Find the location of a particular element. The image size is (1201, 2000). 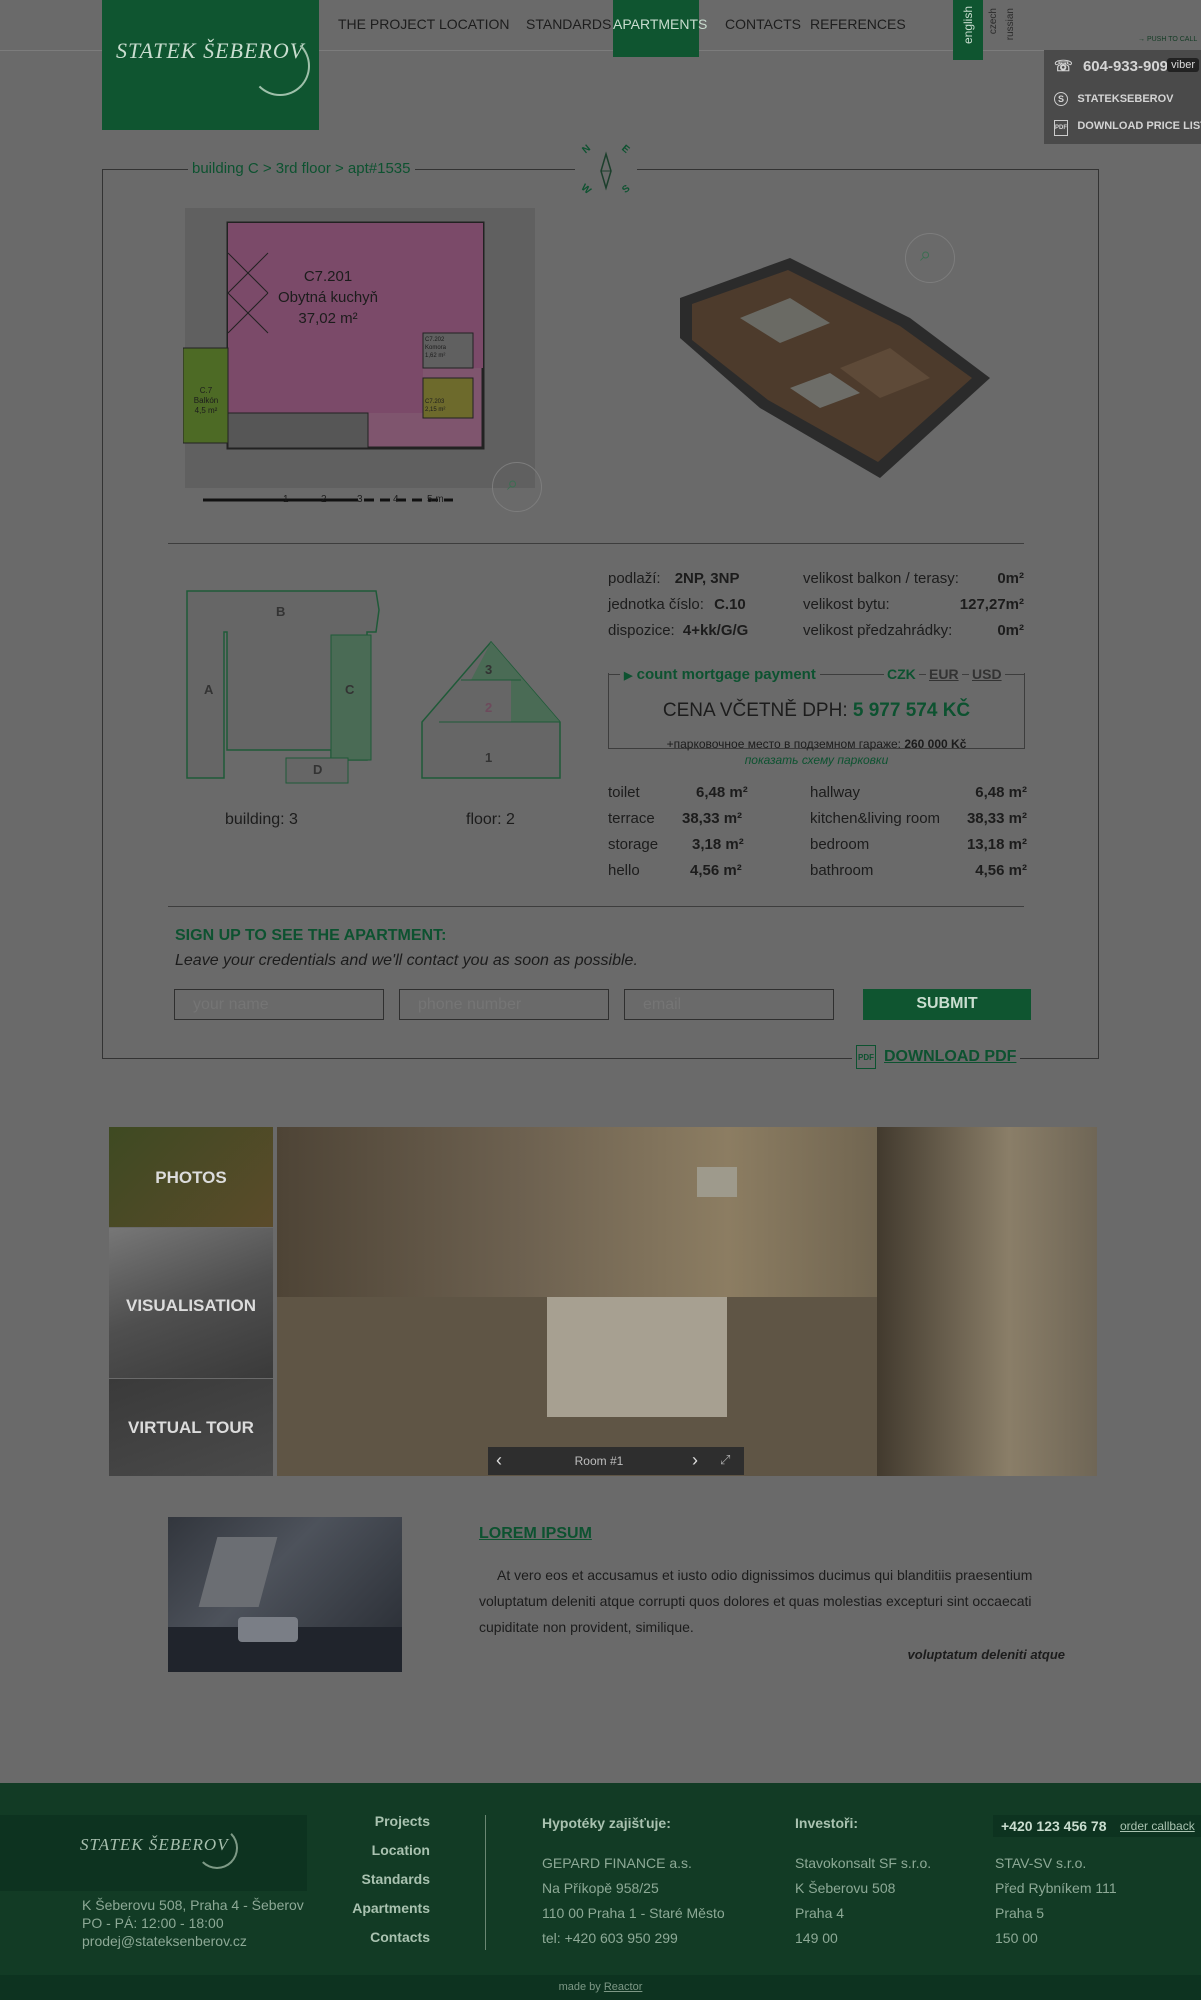

email-input is located at coordinates (729, 1004).